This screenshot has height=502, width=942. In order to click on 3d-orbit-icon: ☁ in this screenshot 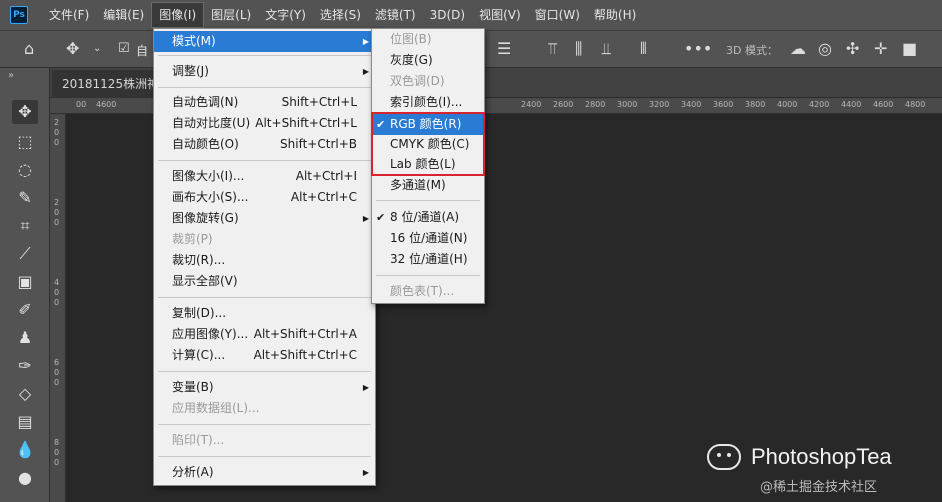, I will do `click(798, 49)`.